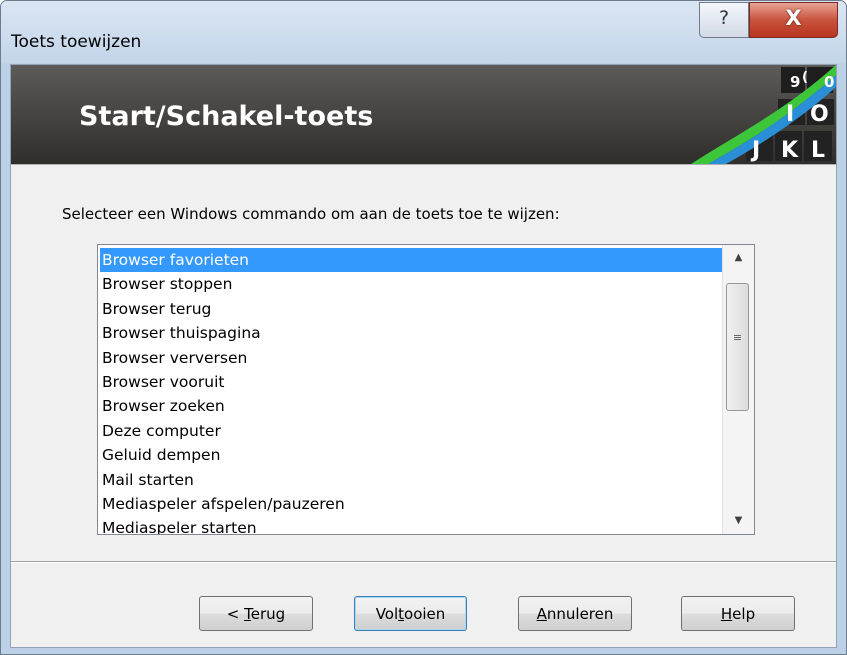  What do you see at coordinates (805, 77) in the screenshot?
I see `logo-key-paren: (` at bounding box center [805, 77].